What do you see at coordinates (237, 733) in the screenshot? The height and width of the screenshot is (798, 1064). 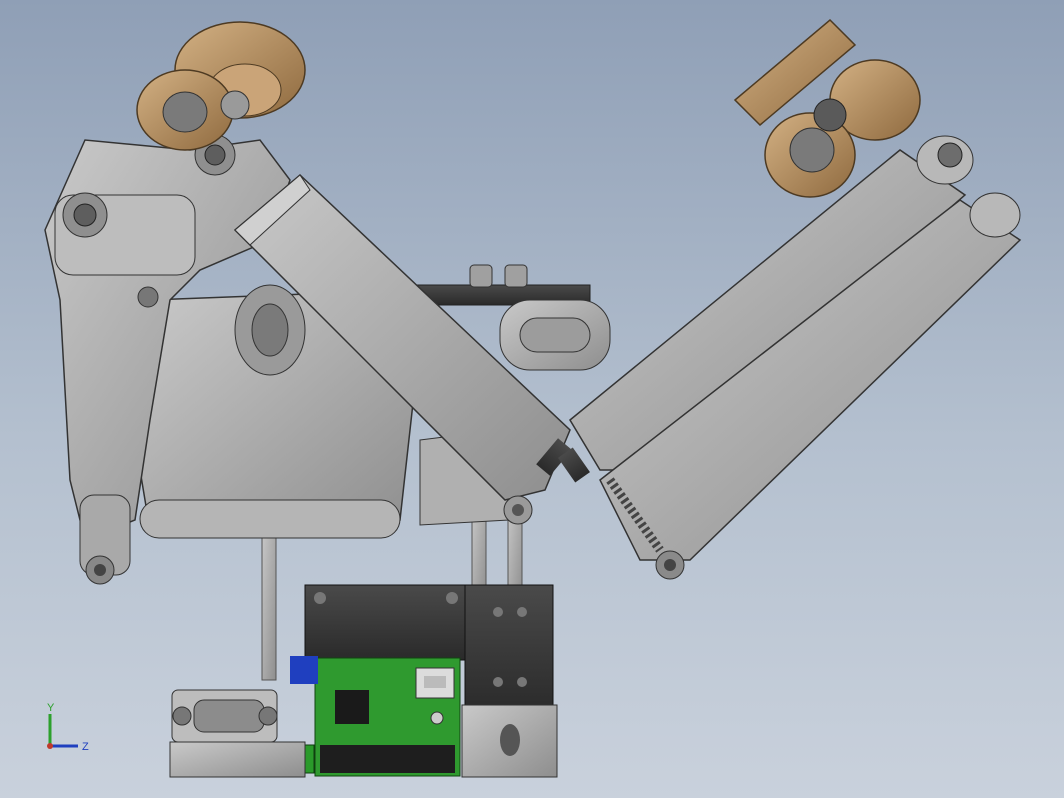 I see `db9-connector` at bounding box center [237, 733].